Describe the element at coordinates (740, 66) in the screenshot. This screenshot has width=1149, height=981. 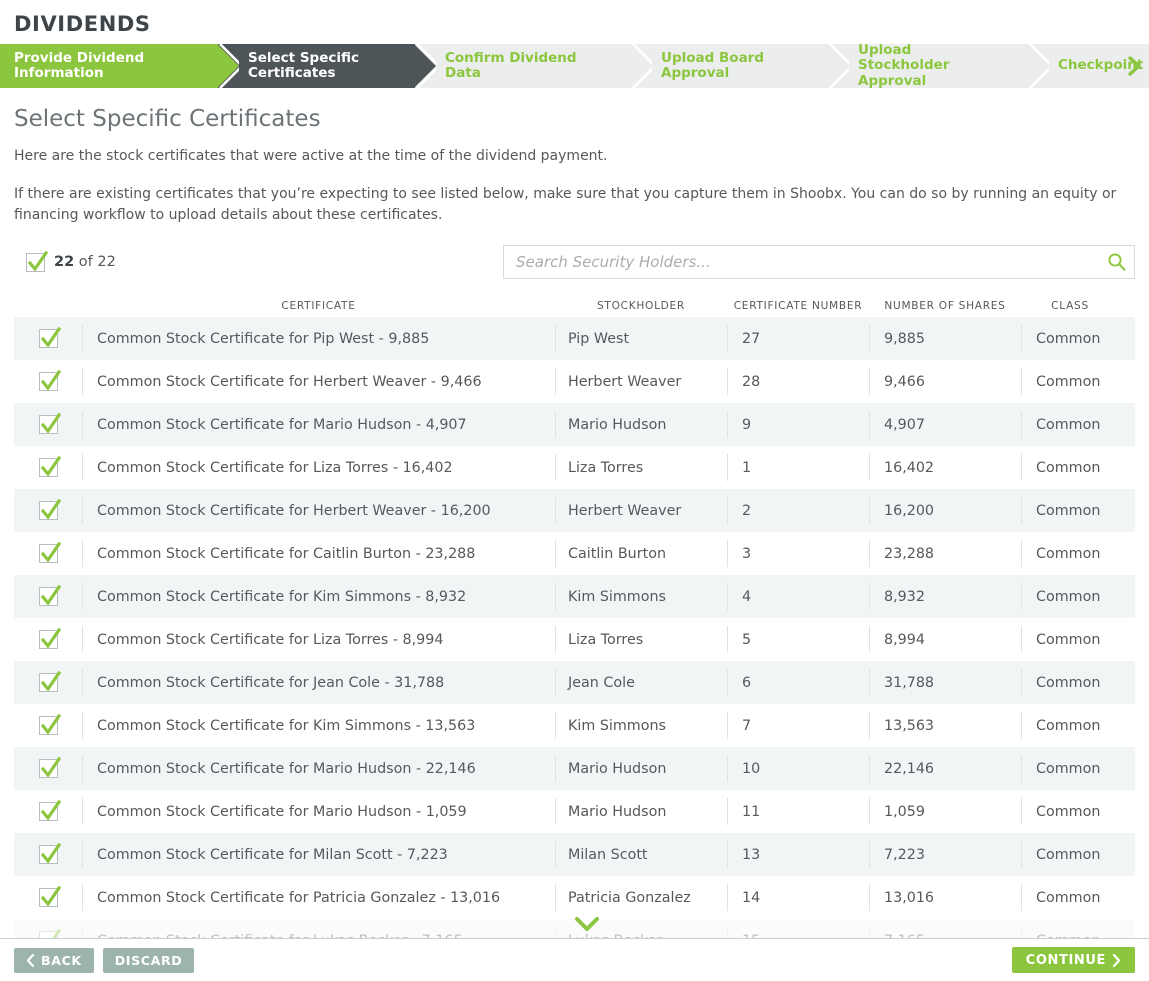
I see `step-4: Upload Board Approval` at that location.